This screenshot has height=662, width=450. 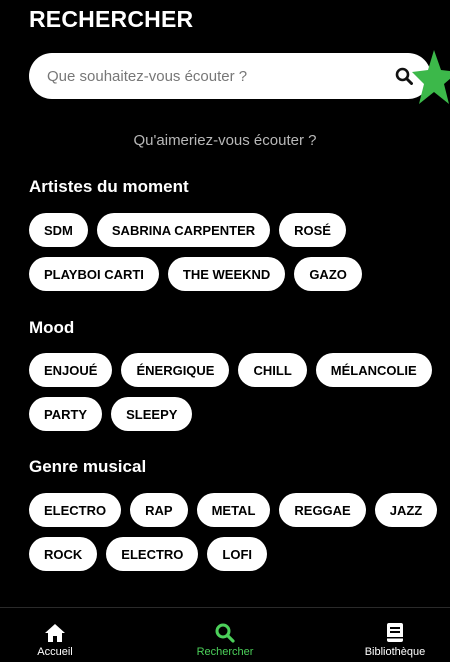 I want to click on book-icon, so click(x=395, y=632).